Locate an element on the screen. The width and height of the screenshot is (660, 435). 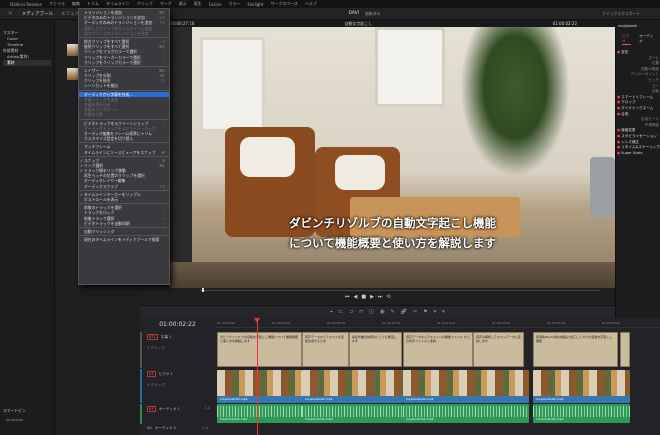
menu-item-label: 自動クリッシング is located at coordinates (99, 231).